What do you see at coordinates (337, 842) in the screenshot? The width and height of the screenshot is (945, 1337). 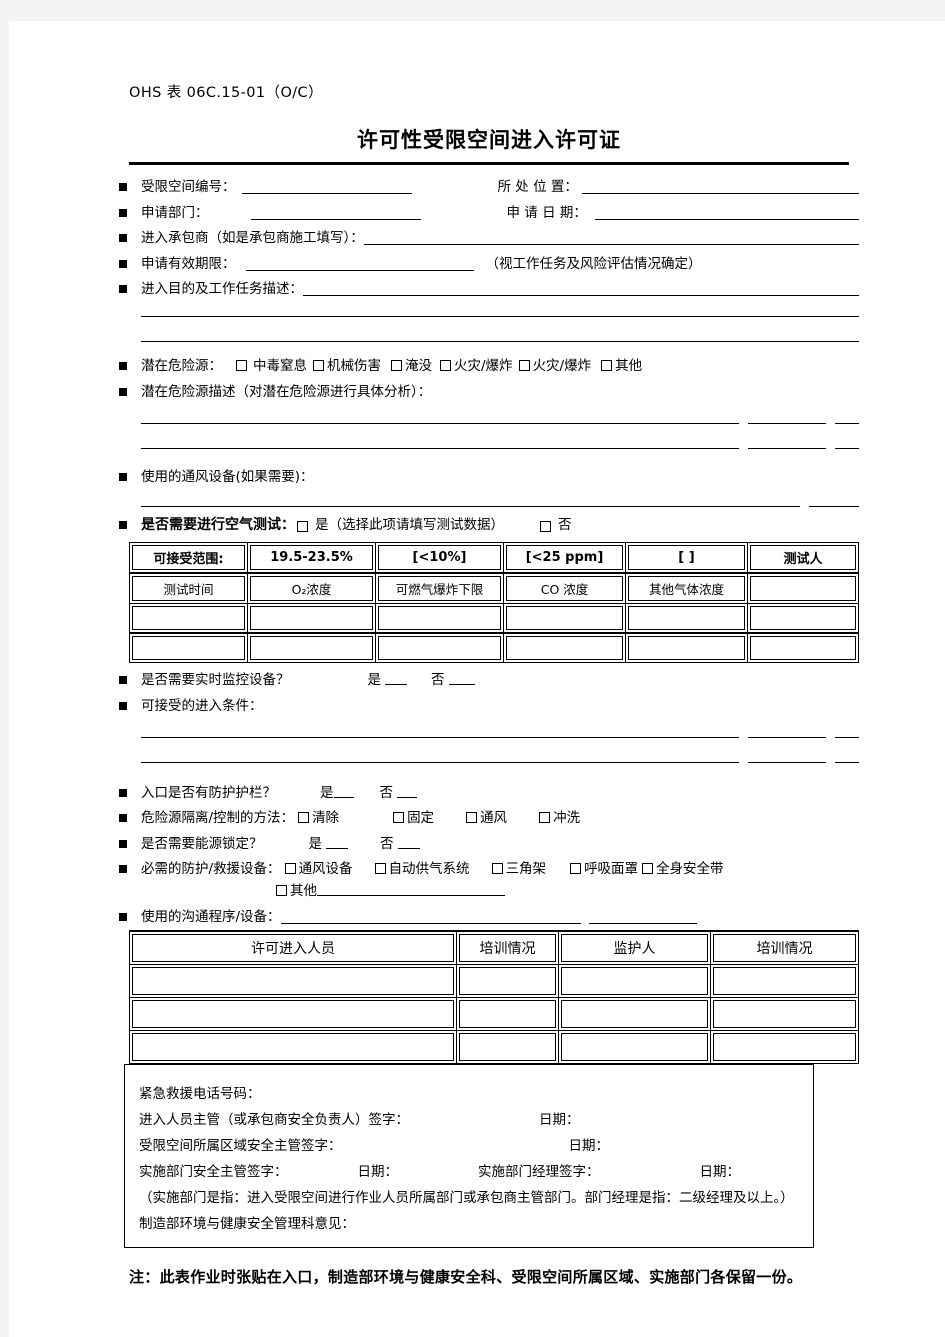 I see `lockout-yes-input` at bounding box center [337, 842].